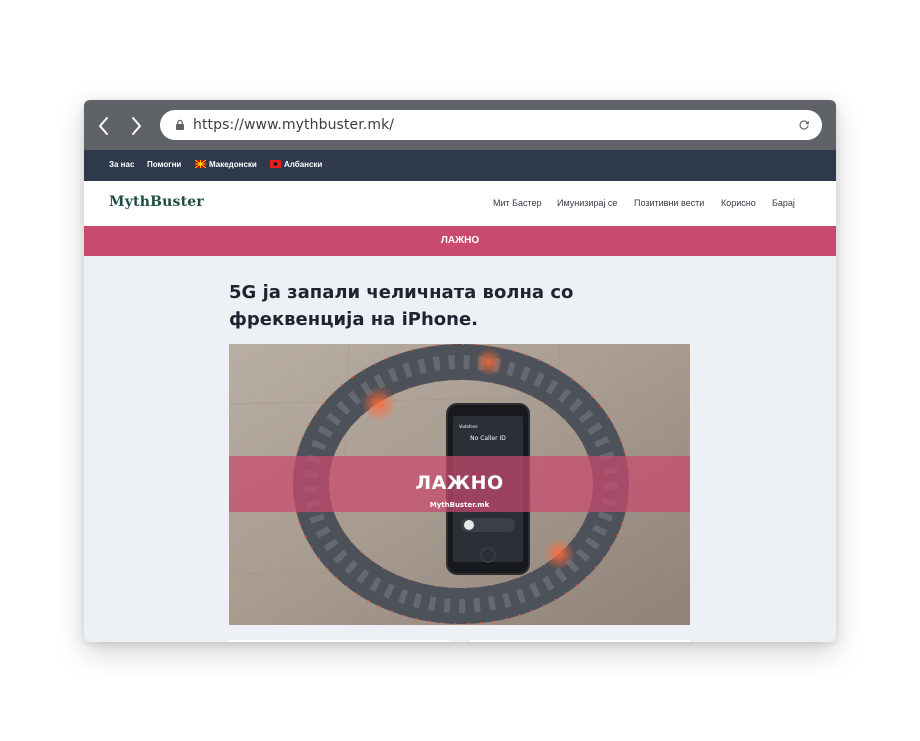  I want to click on url-text: https://www.mythbuster.mk/, so click(293, 125).